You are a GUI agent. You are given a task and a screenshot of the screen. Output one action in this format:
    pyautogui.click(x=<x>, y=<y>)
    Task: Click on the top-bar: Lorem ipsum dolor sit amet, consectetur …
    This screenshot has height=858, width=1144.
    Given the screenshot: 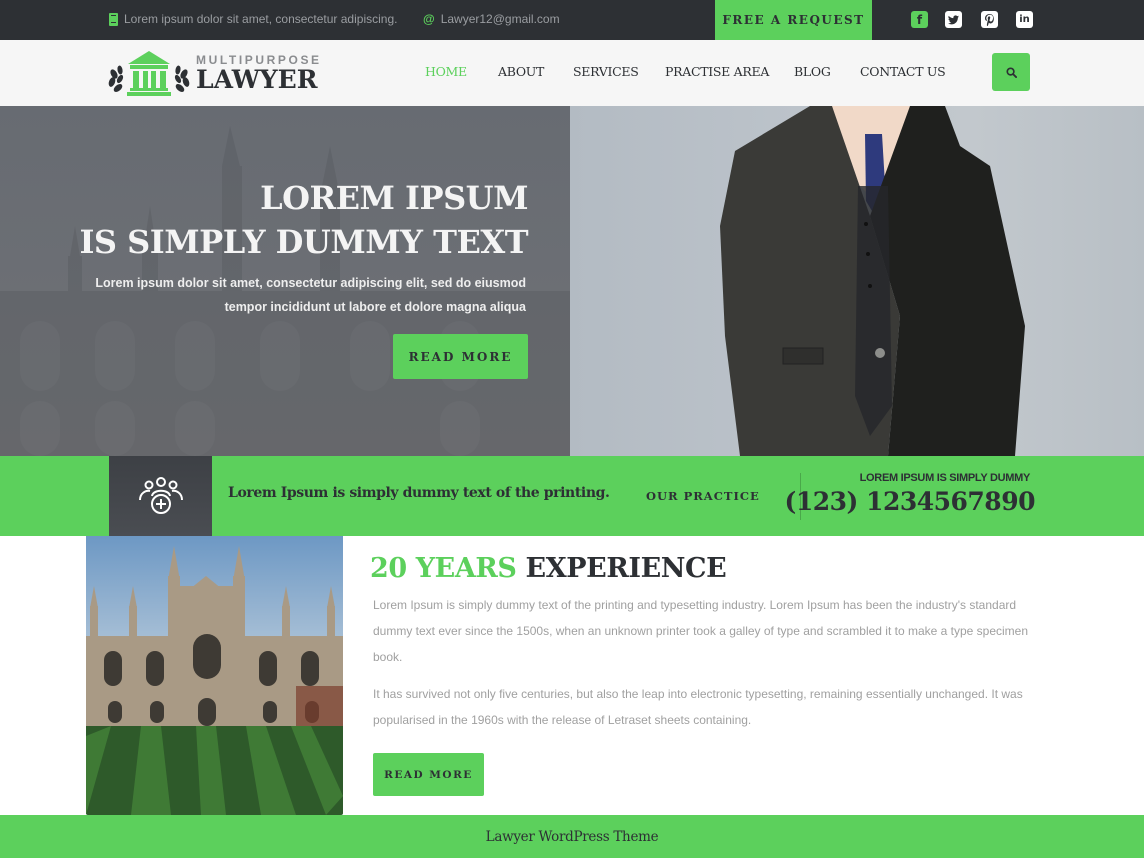 What is the action you would take?
    pyautogui.click(x=572, y=20)
    